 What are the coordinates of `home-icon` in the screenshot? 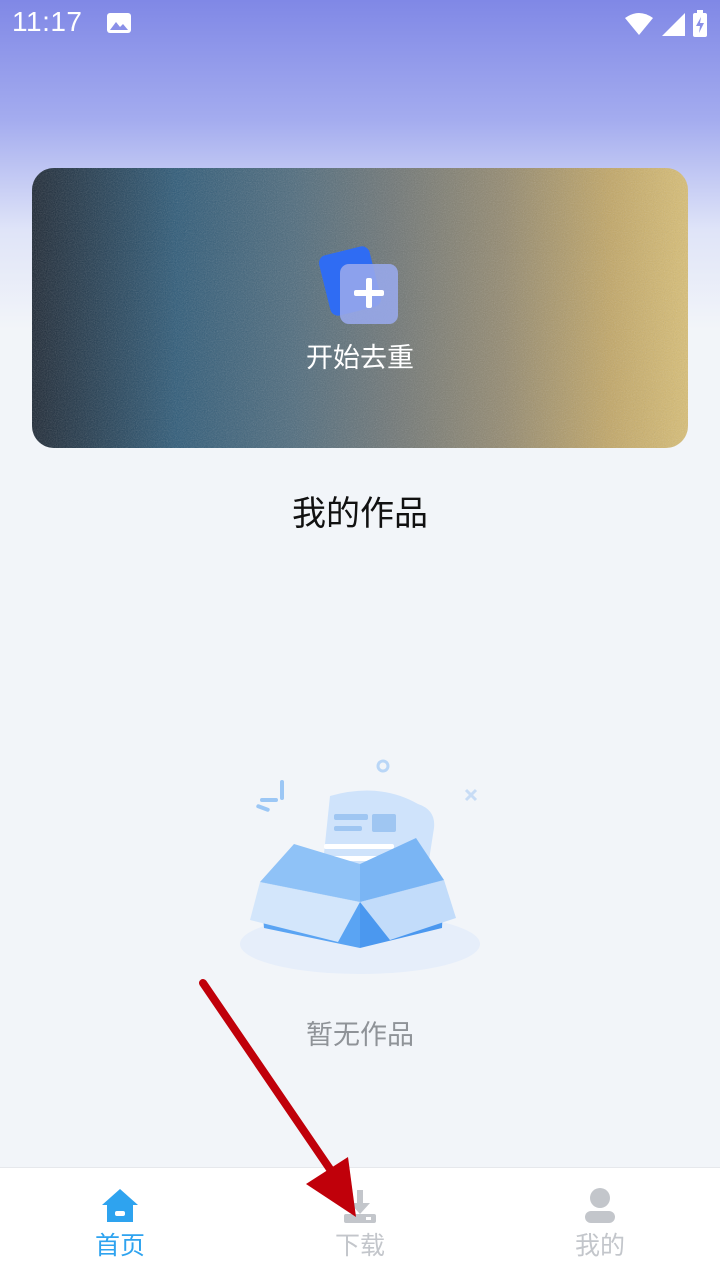 It's located at (120, 1205).